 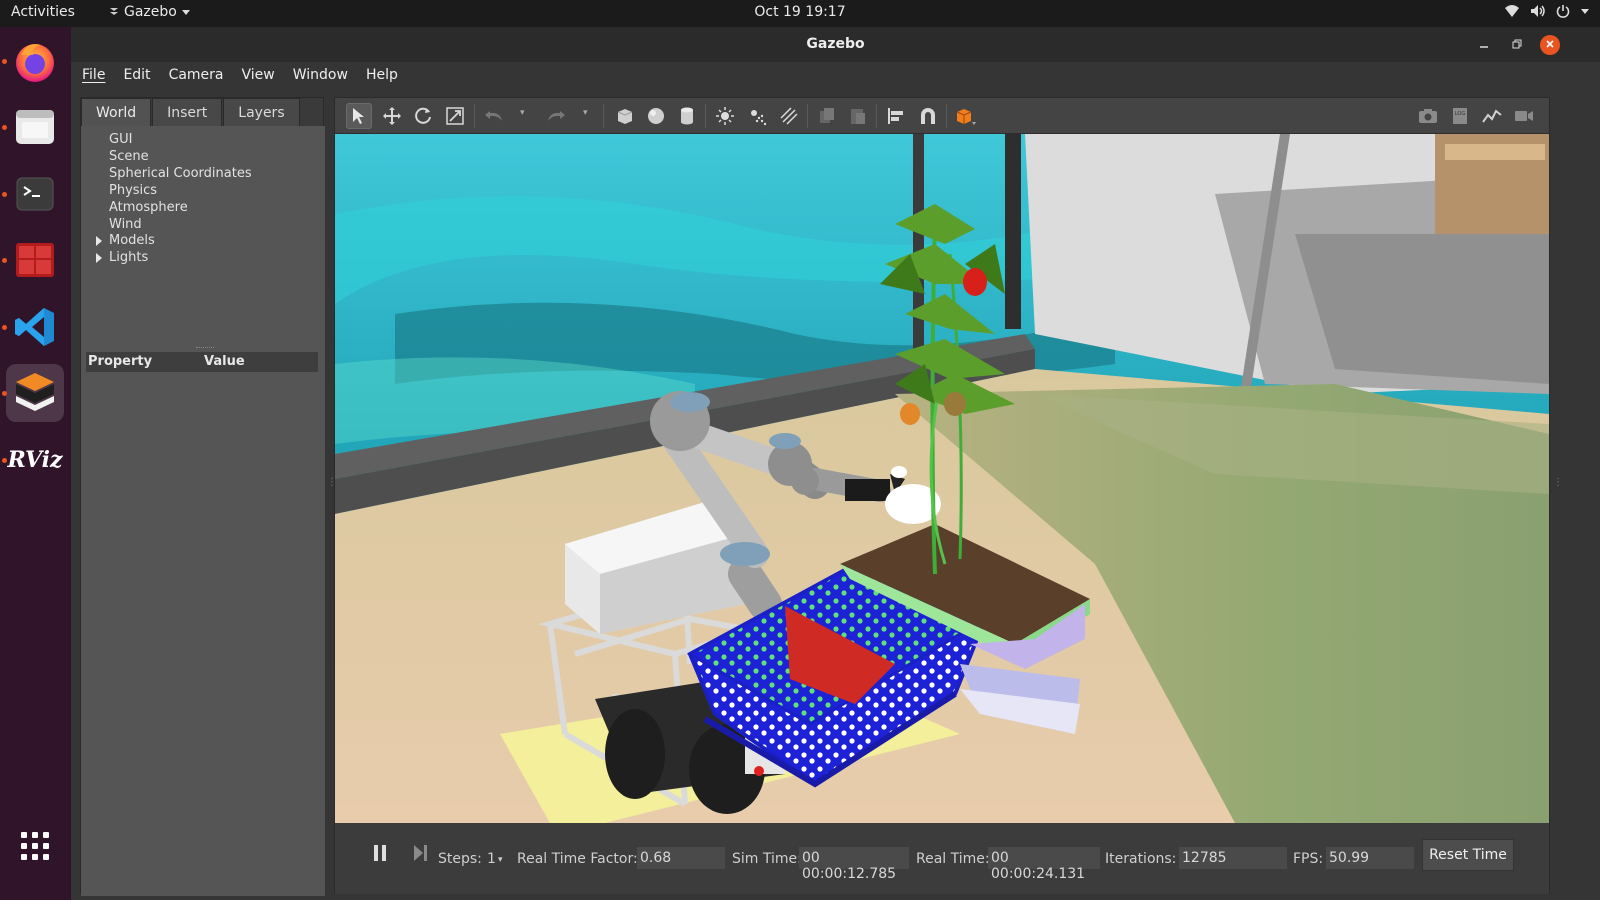 What do you see at coordinates (1468, 855) in the screenshot?
I see `reset-time-button: Reset Time` at bounding box center [1468, 855].